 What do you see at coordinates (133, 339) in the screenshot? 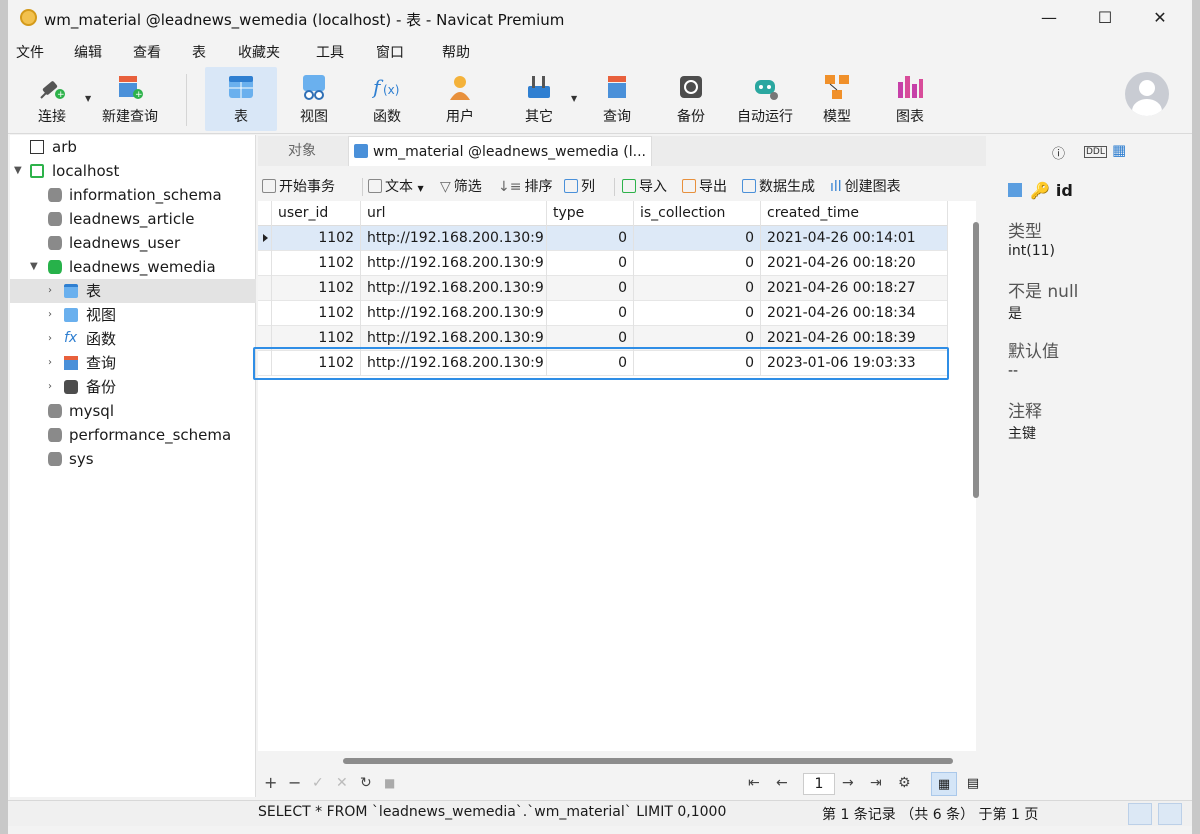
I see `tree-item-functions: › fx 函数` at bounding box center [133, 339].